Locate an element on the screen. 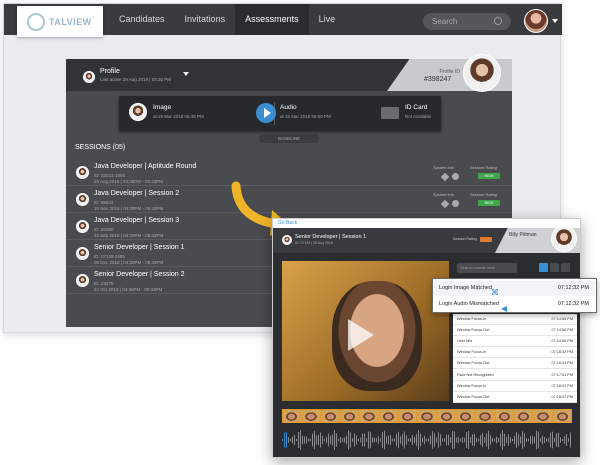  event-row: Face Not Recognized 07:17:51 PM is located at coordinates (515, 375).